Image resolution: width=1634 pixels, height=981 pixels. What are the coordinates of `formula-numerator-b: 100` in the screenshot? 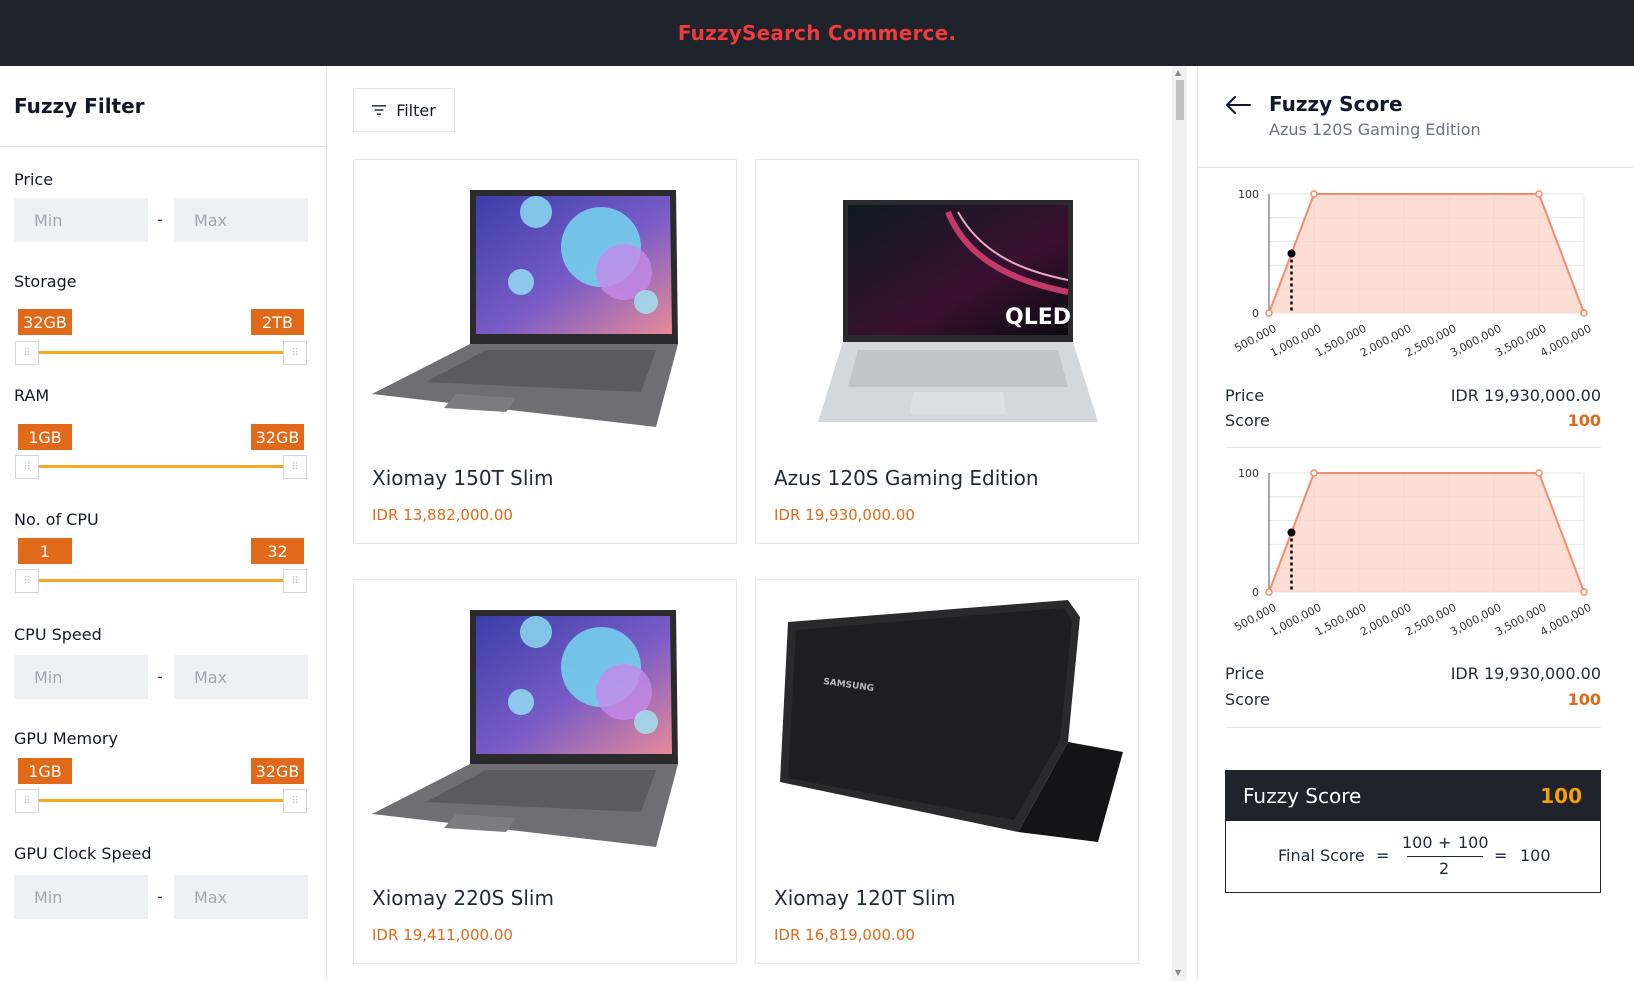 It's located at (1473, 842).